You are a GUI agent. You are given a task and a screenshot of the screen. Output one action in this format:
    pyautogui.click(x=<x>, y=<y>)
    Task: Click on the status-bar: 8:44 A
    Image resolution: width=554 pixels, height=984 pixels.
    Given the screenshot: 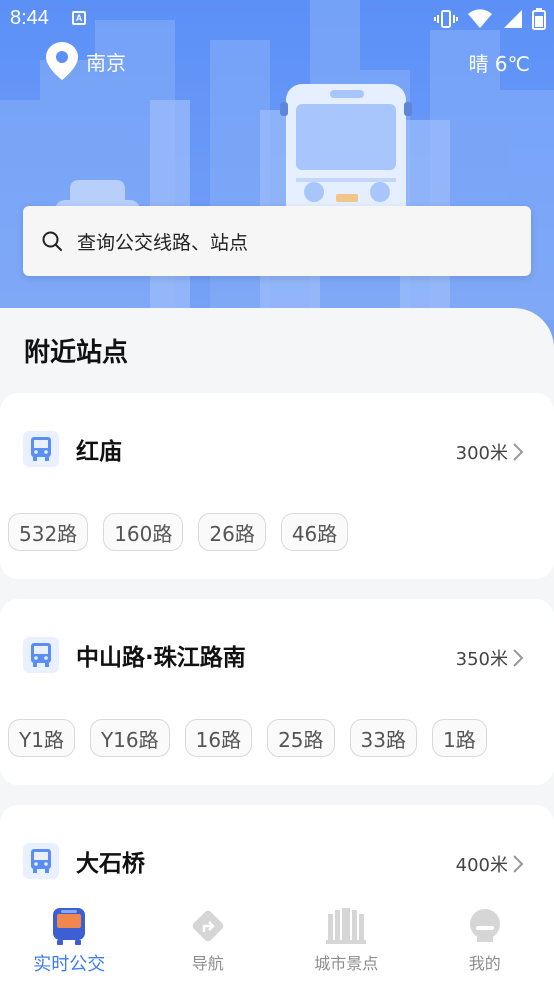 What is the action you would take?
    pyautogui.click(x=277, y=19)
    